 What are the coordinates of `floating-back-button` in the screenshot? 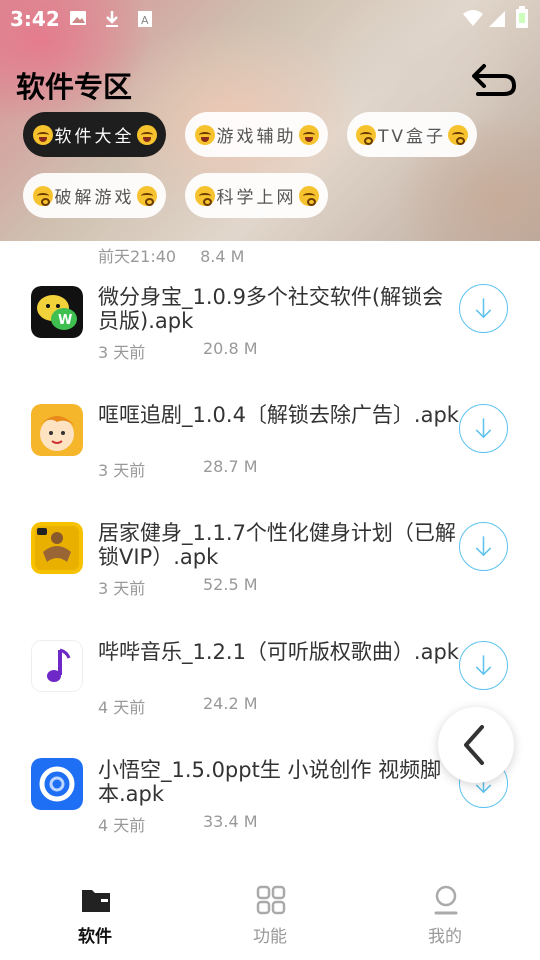 It's located at (476, 745).